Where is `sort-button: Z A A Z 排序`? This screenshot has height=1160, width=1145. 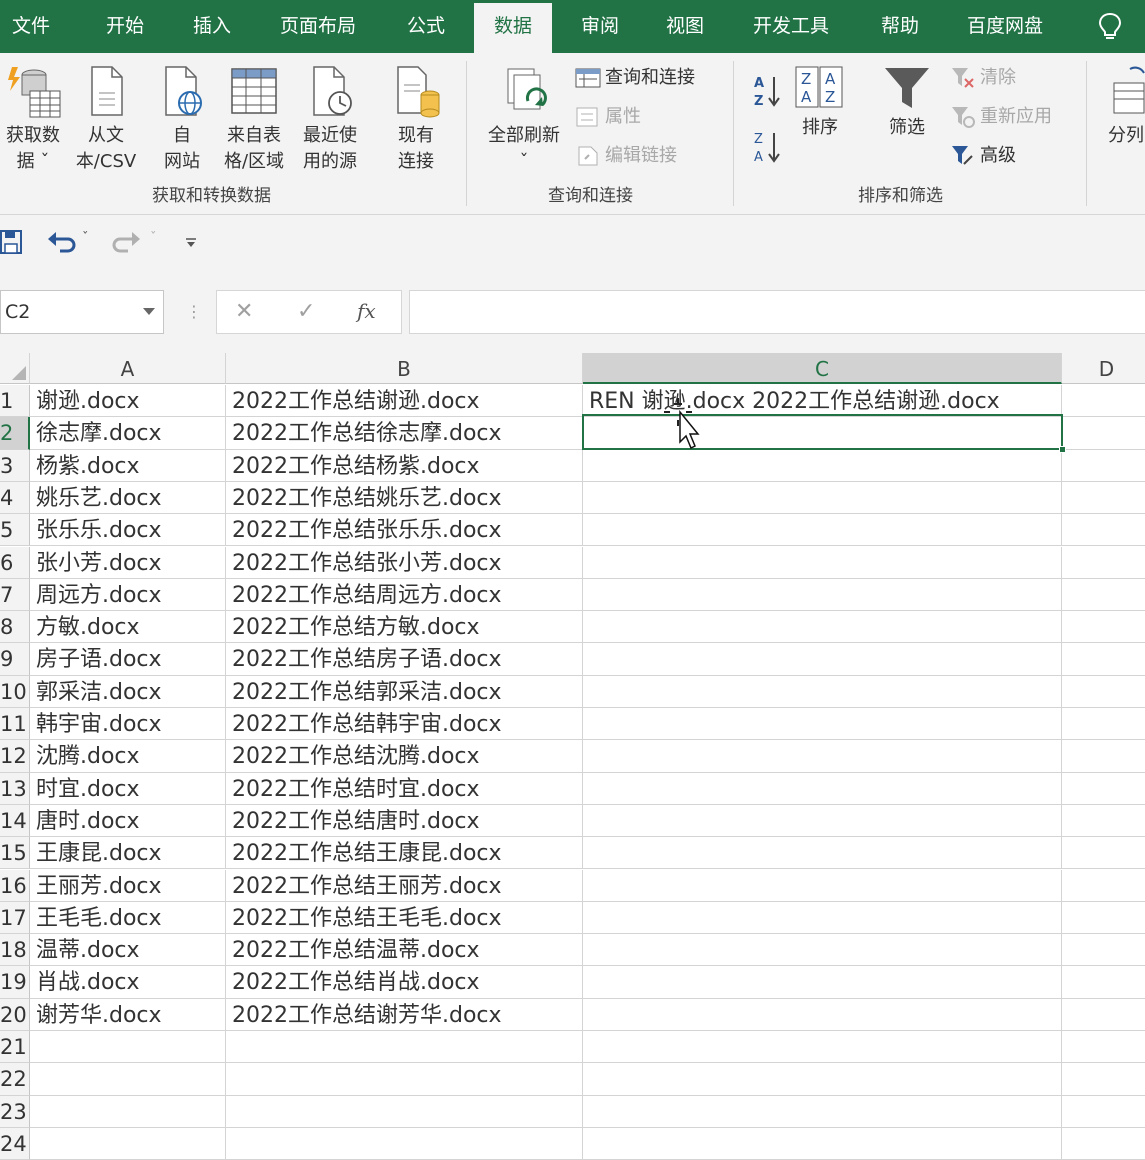
sort-button: Z A A Z 排序 is located at coordinates (820, 103).